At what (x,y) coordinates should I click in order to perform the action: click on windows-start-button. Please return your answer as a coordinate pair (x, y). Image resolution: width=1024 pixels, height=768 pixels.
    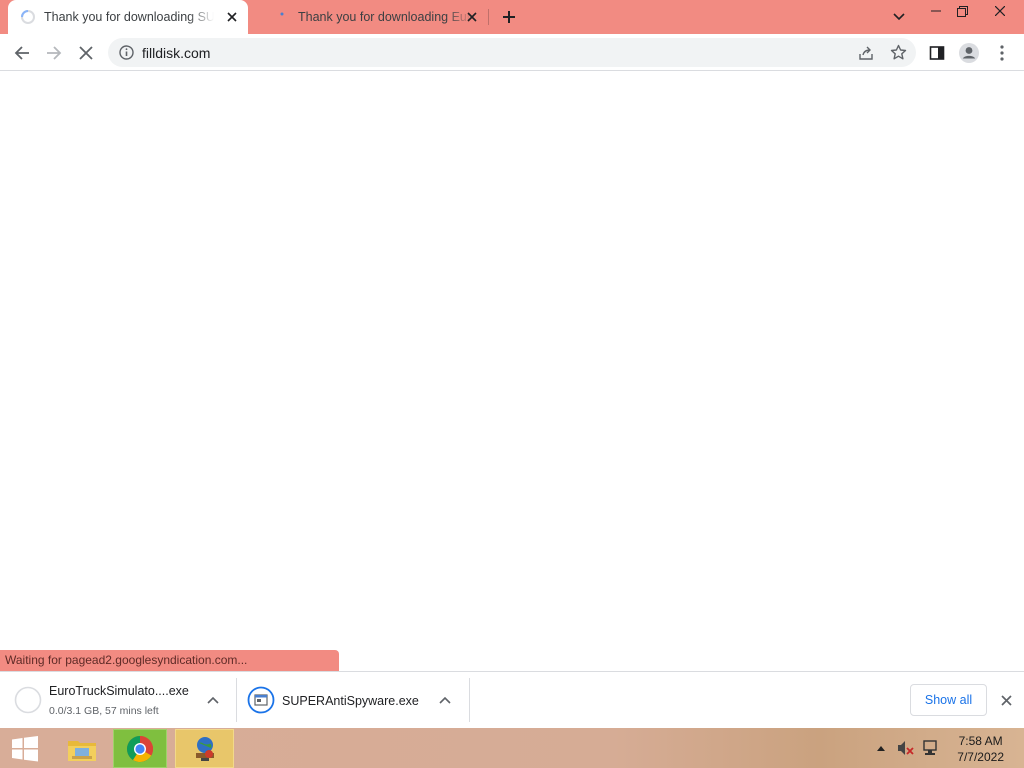
    Looking at the image, I should click on (25, 748).